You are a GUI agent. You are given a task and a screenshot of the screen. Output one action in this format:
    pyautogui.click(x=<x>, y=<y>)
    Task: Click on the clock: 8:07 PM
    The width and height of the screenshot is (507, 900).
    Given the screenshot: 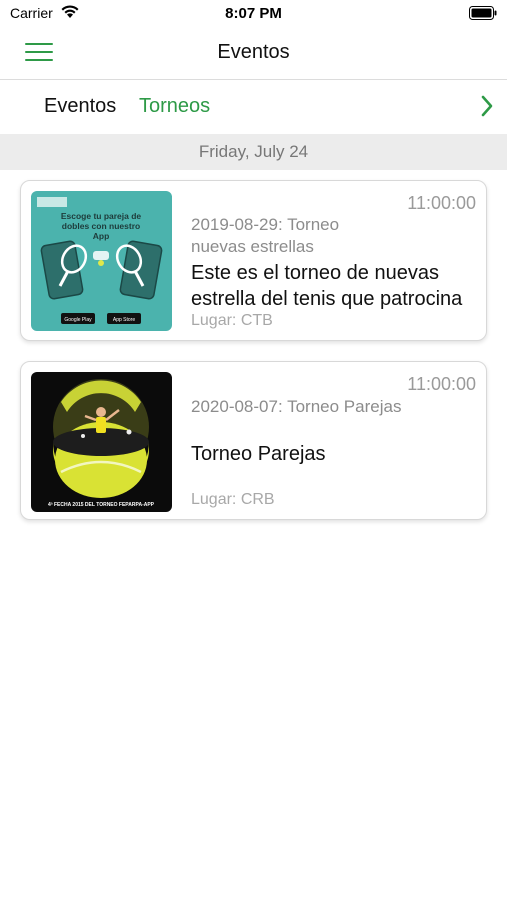 What is the action you would take?
    pyautogui.click(x=253, y=13)
    